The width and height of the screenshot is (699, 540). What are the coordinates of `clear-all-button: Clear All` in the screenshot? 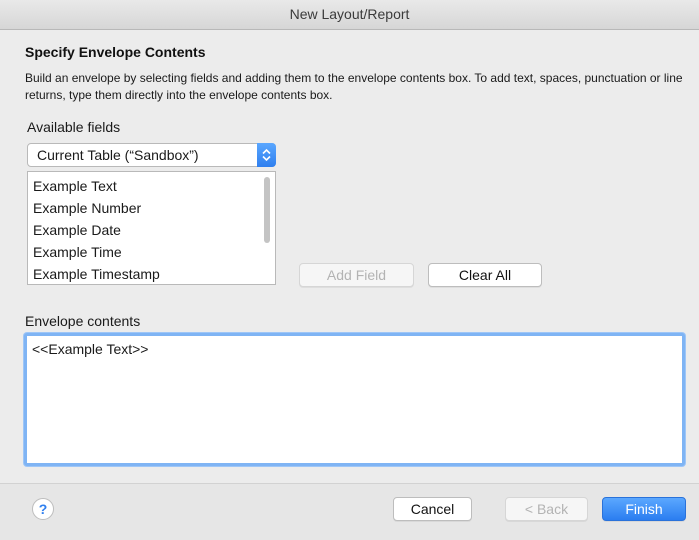 It's located at (485, 275).